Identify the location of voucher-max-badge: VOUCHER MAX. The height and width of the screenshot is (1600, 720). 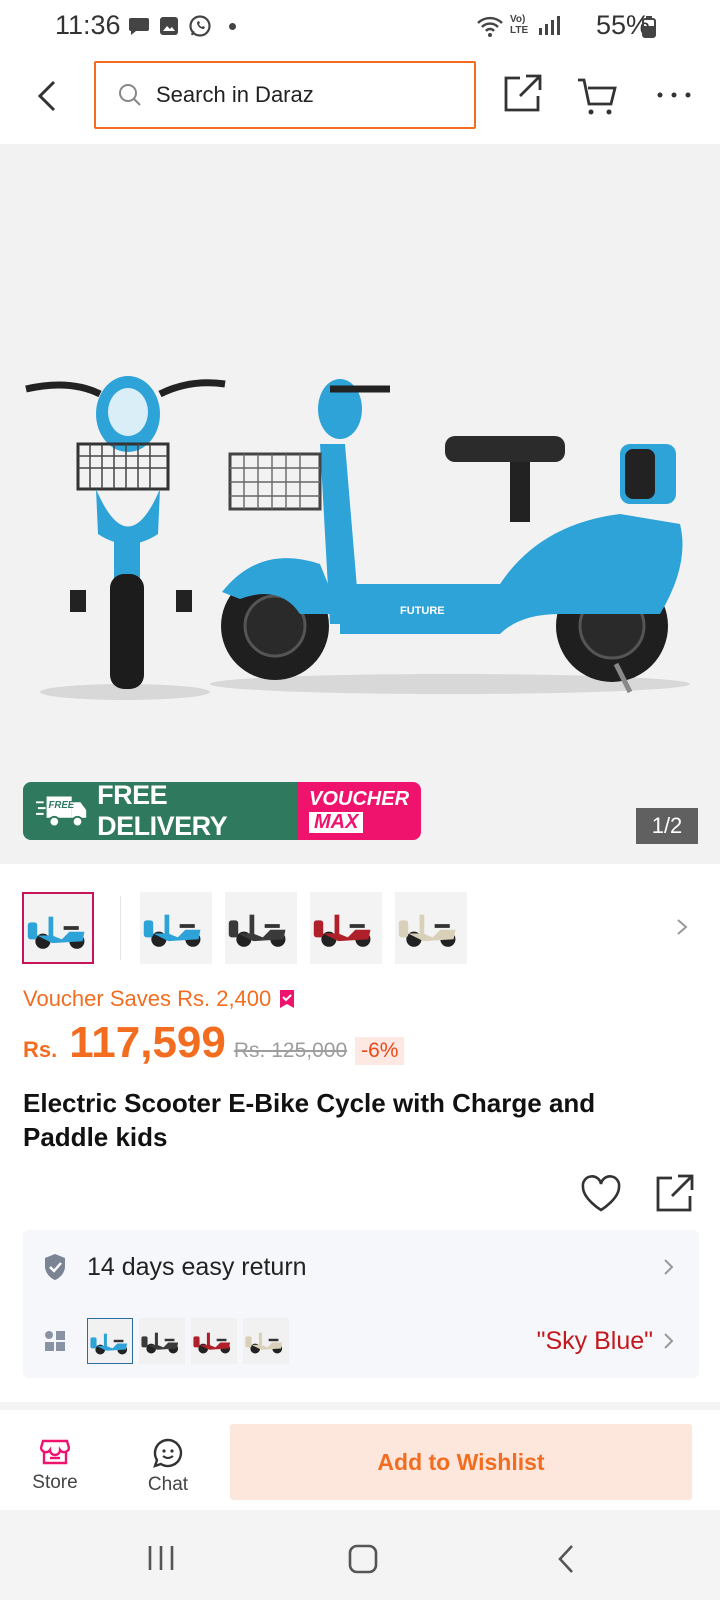
(359, 811).